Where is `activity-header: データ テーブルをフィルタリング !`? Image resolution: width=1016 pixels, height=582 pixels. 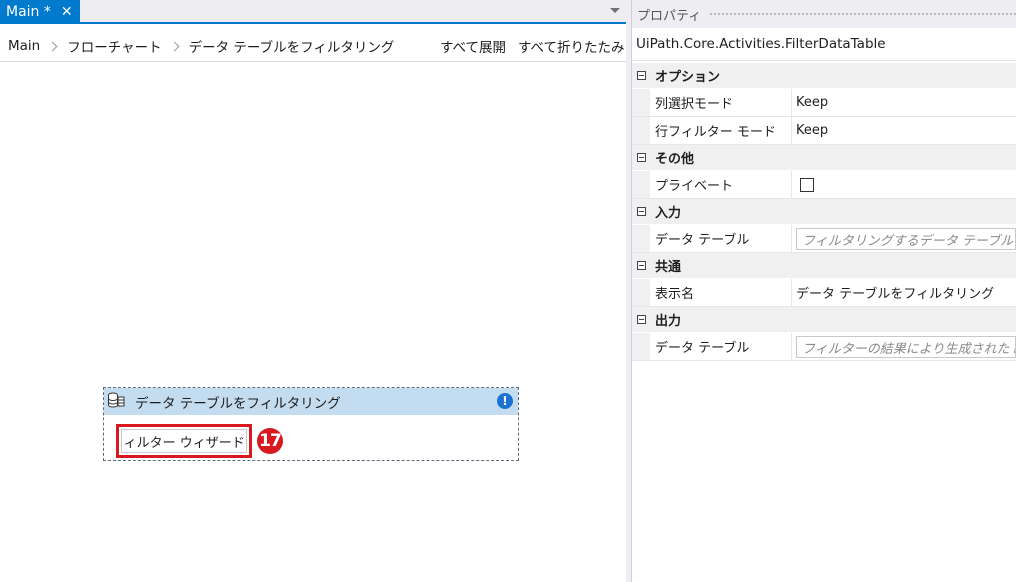
activity-header: データ テーブルをフィルタリング ! is located at coordinates (311, 401).